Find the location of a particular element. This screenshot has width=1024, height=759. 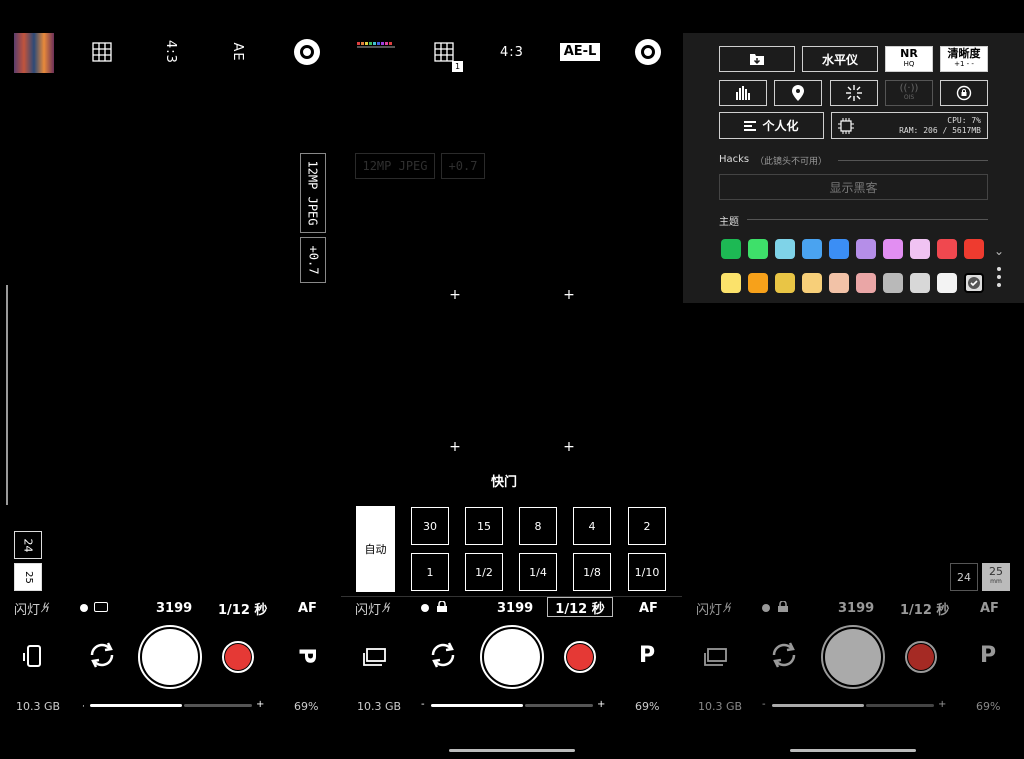

status-row: 闪灯 ϟ̸ 3199 1/12 秒 AF is located at coordinates (174, 608).